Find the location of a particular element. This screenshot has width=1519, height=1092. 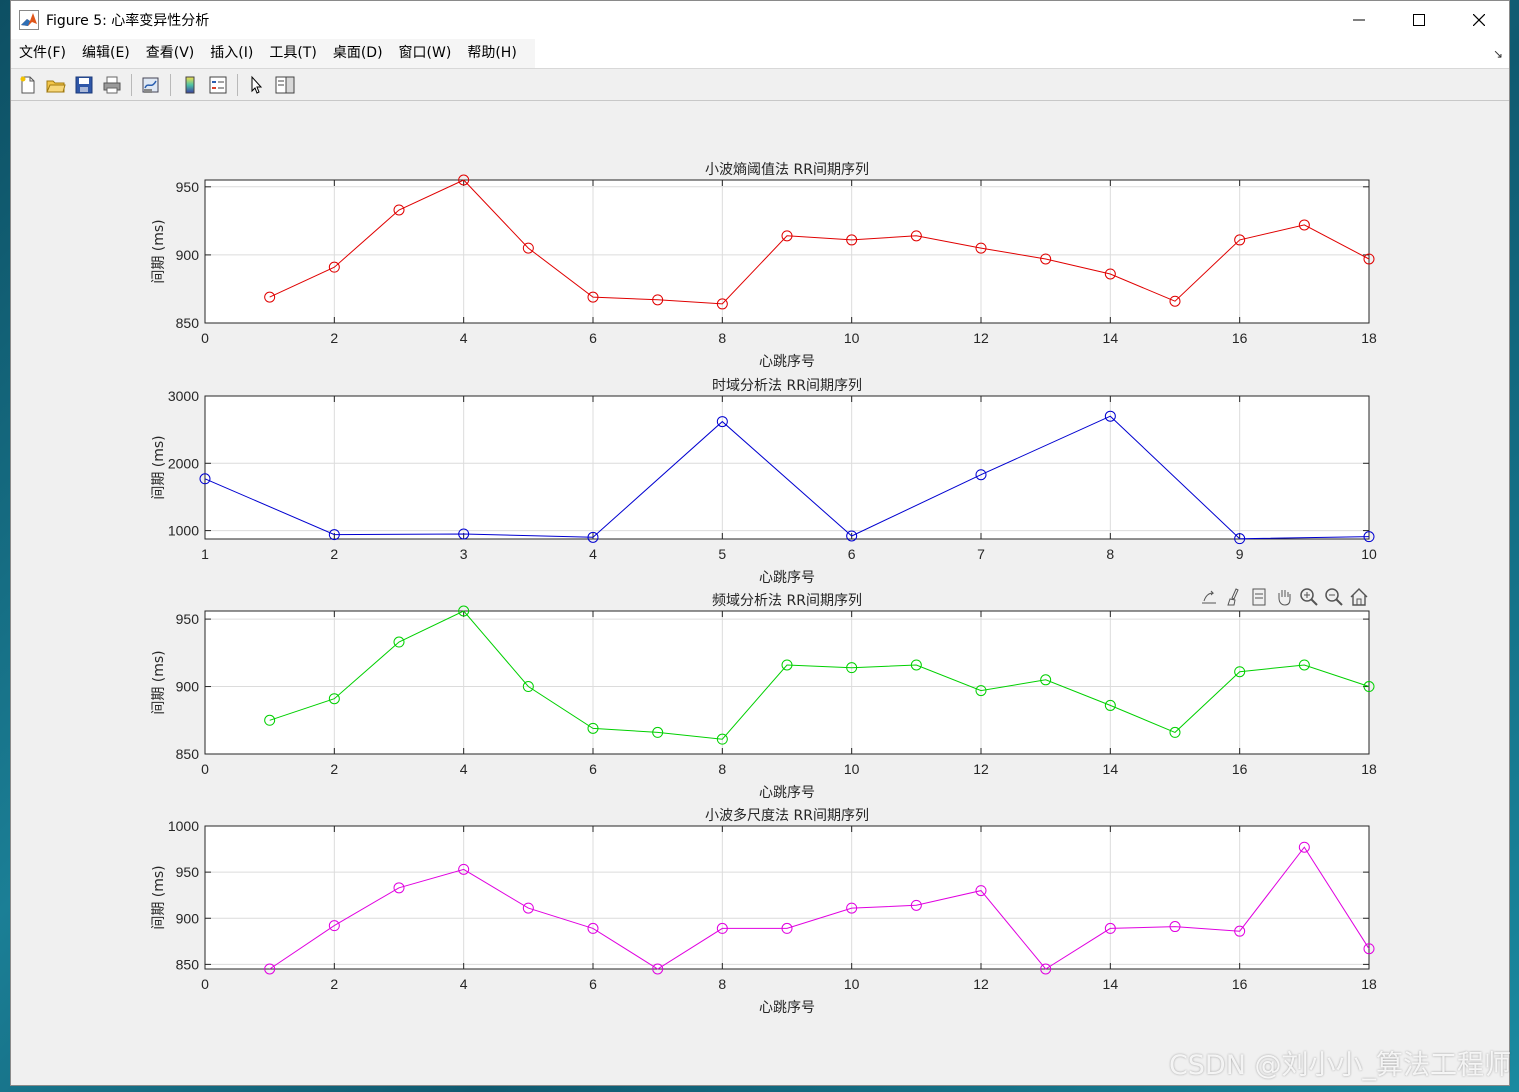

maximize-button is located at coordinates (1419, 20).